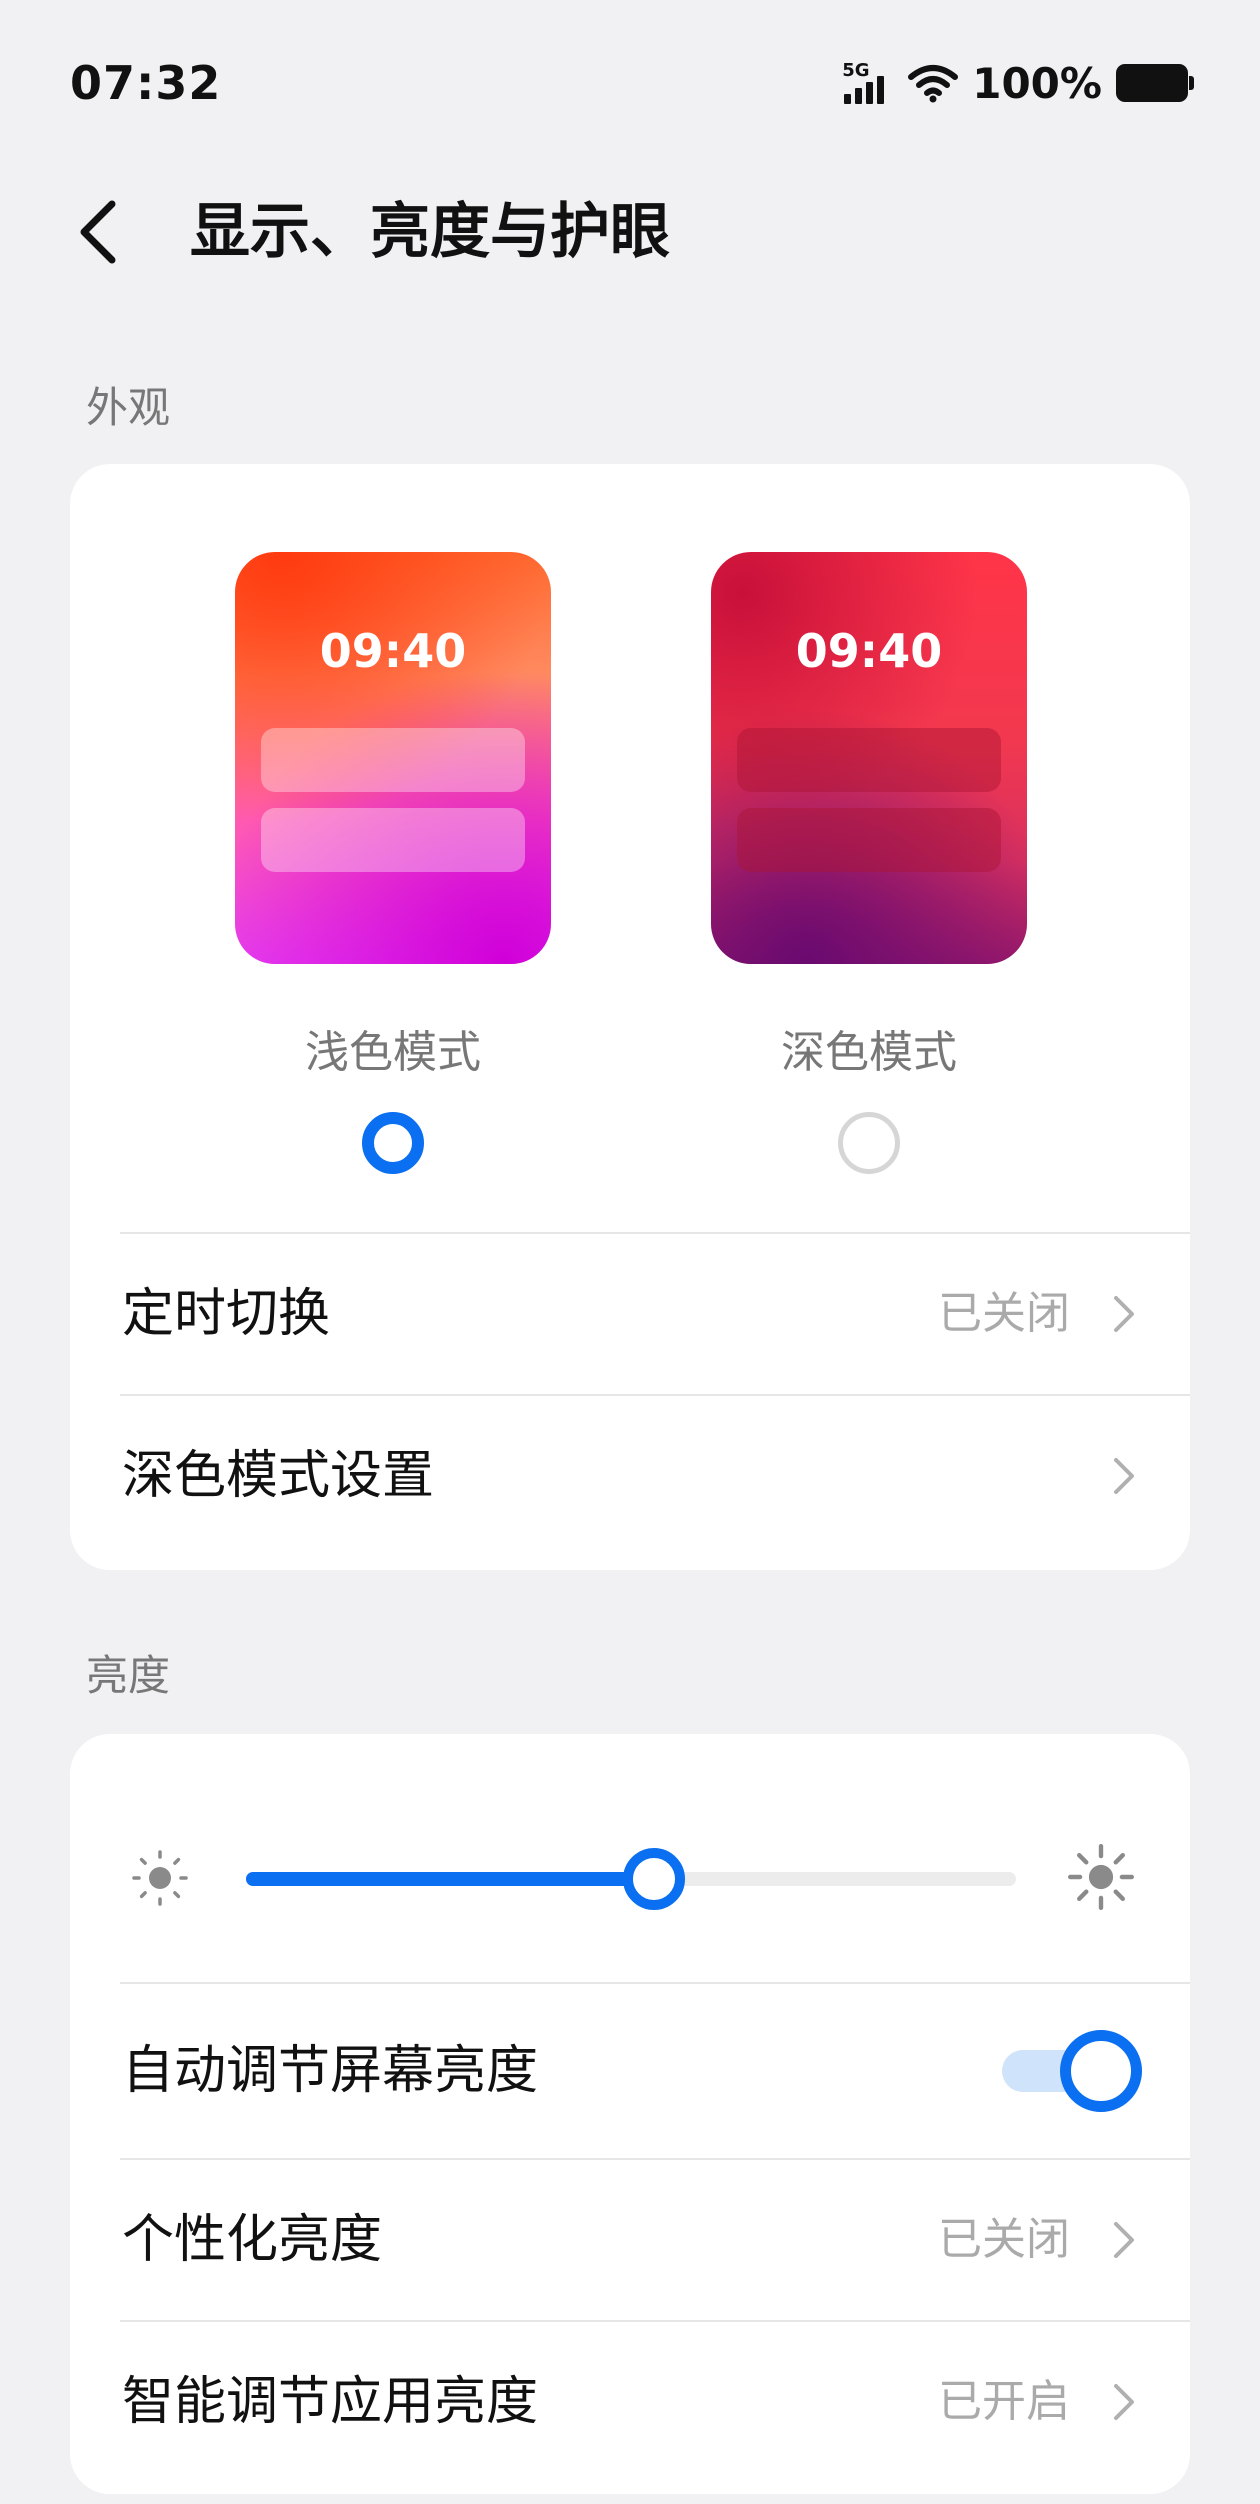  What do you see at coordinates (450, 1879) in the screenshot?
I see `brightness-slider-fill` at bounding box center [450, 1879].